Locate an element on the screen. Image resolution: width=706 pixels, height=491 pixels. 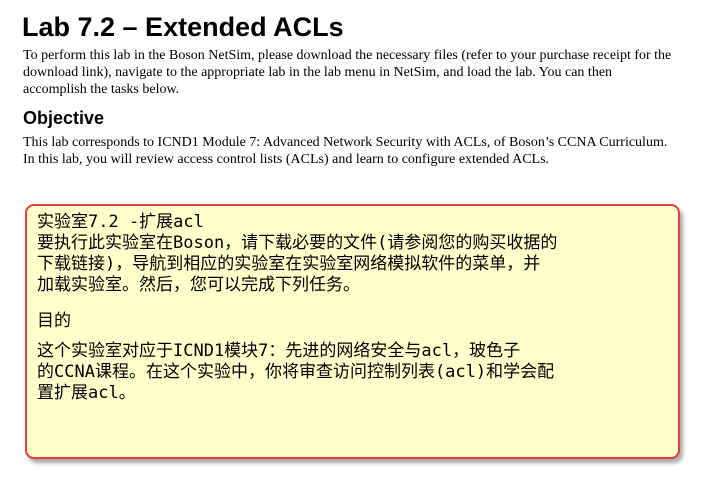
translation-intro-line: 下载链接)，导航到相应的实验室在实验室网络模拟软件的菜单，并 is located at coordinates (289, 264).